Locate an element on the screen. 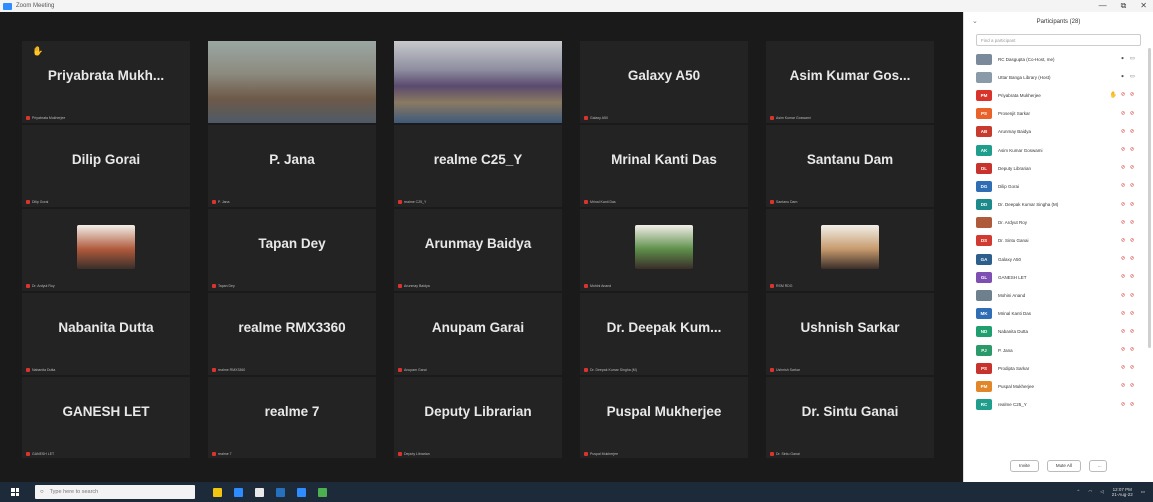 Image resolution: width=1153 pixels, height=502 pixels. participant-tile: Anupam Garai Anupam Garai is located at coordinates (478, 334).